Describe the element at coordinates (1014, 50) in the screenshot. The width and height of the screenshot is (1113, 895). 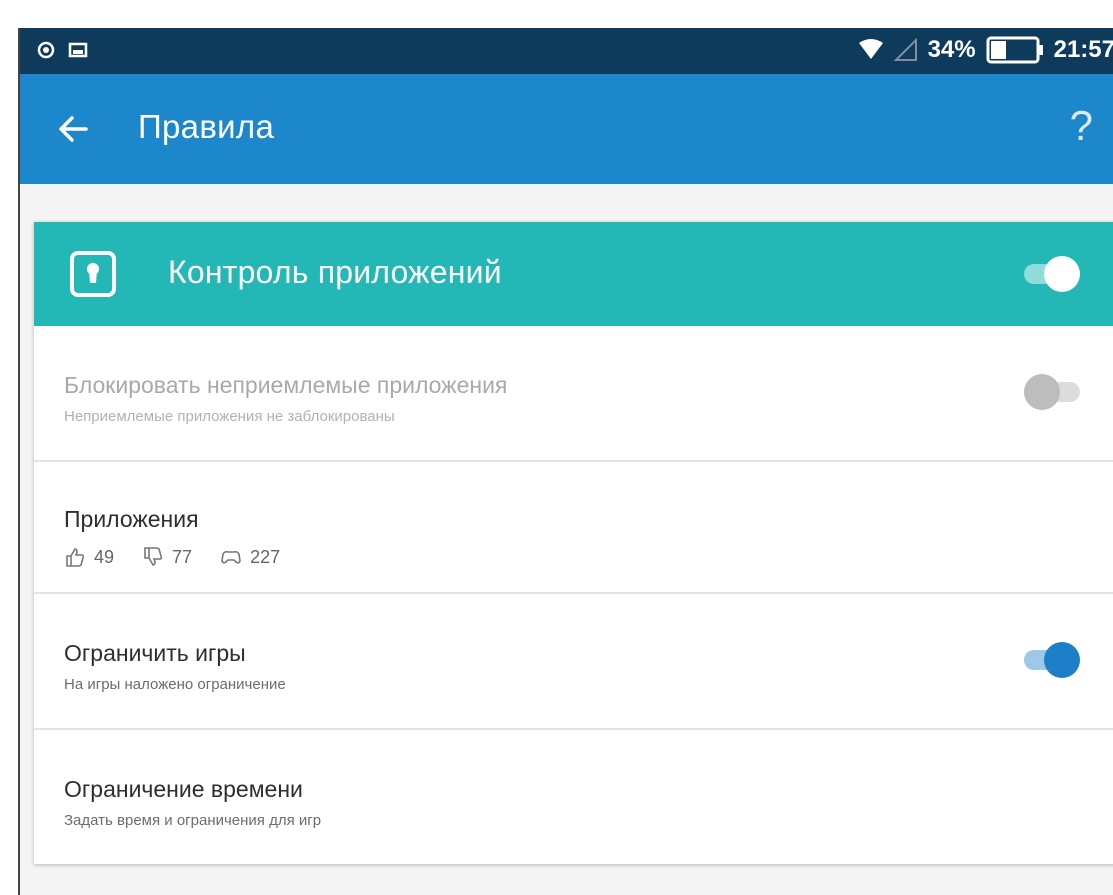
I see `battery-icon` at that location.